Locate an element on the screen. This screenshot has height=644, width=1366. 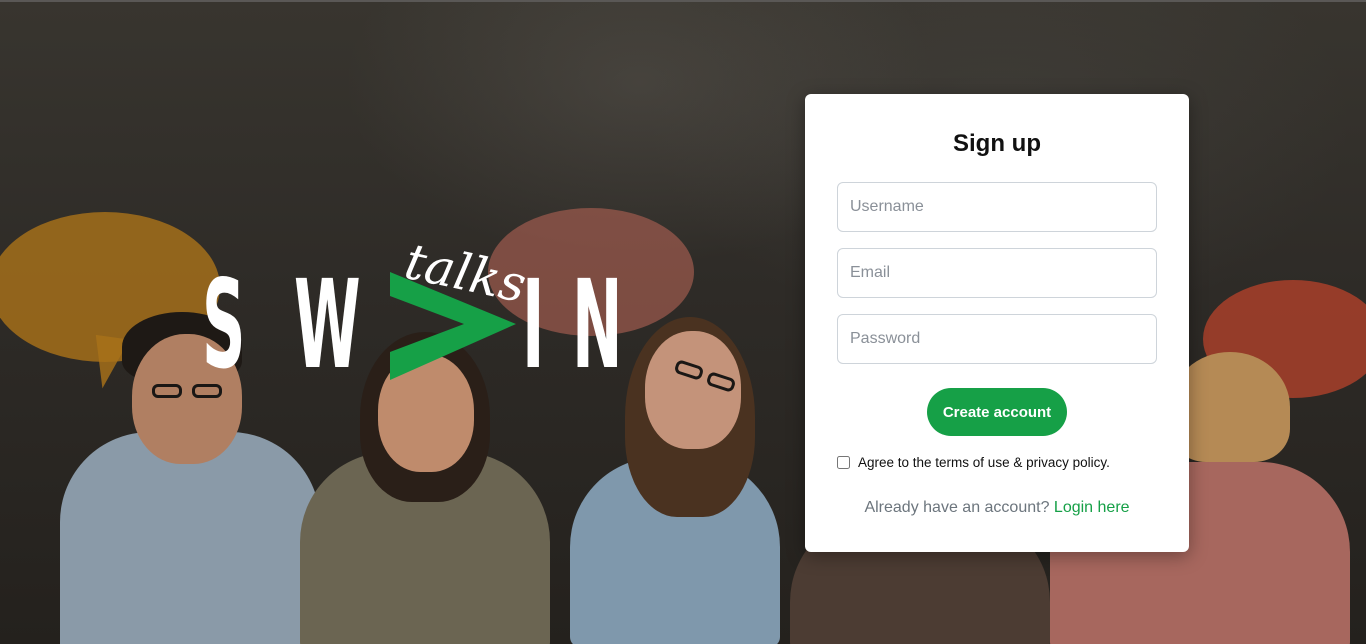
email-input is located at coordinates (997, 273).